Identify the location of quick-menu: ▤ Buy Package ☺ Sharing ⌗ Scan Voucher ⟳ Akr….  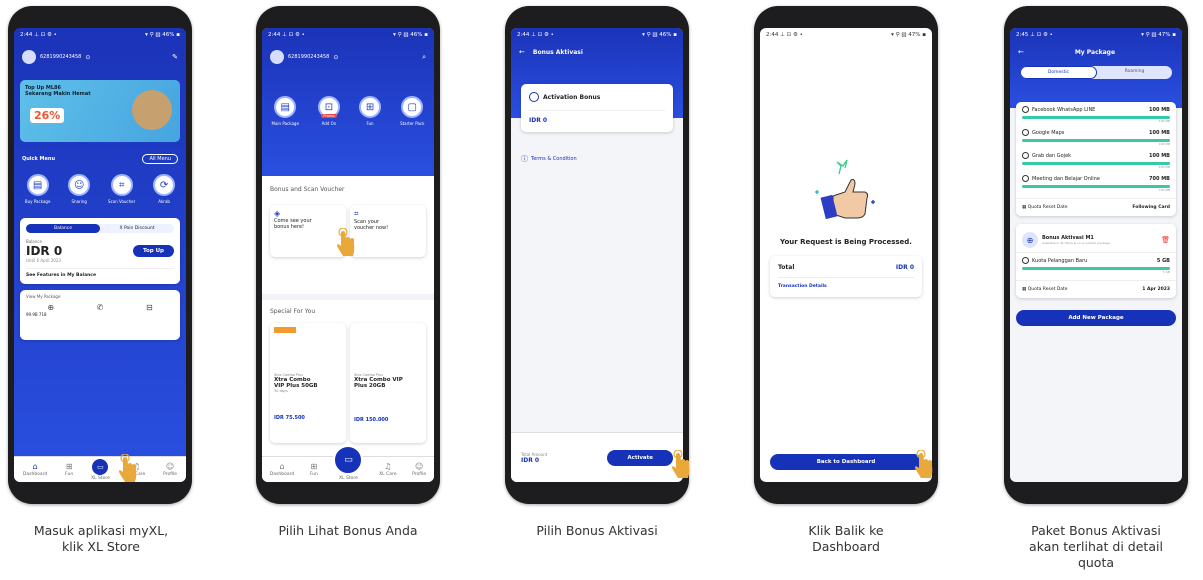
(100, 187).